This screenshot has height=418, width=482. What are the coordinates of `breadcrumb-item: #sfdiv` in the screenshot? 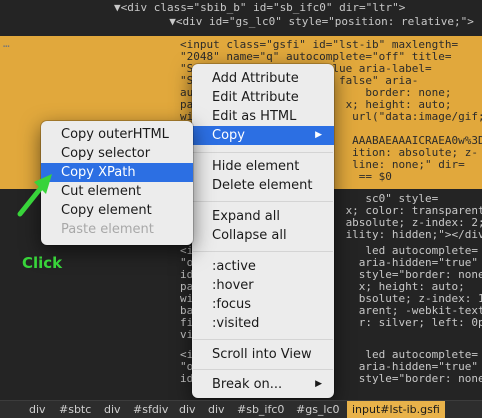 It's located at (150, 409).